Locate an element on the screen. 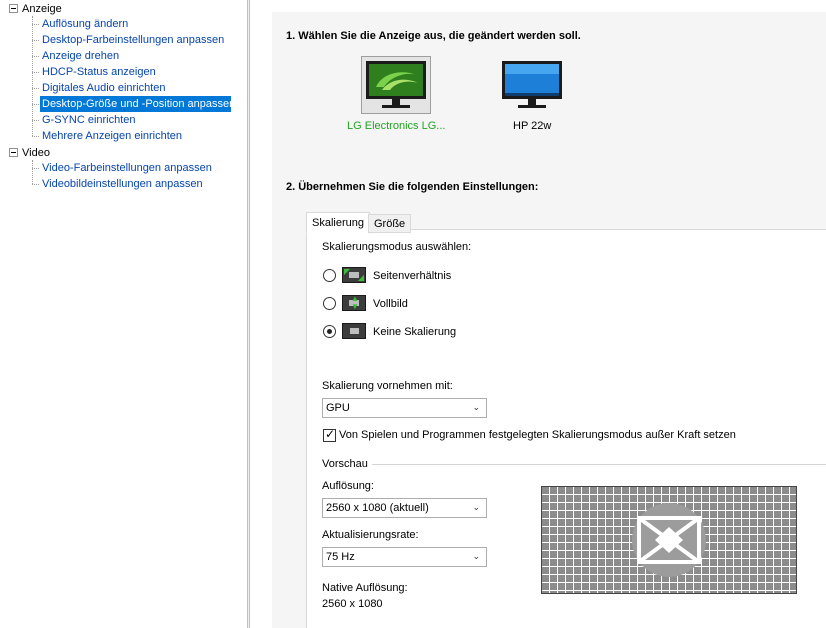 The width and height of the screenshot is (826, 628). fullscreen-icon: ▲ ▼ is located at coordinates (354, 303).